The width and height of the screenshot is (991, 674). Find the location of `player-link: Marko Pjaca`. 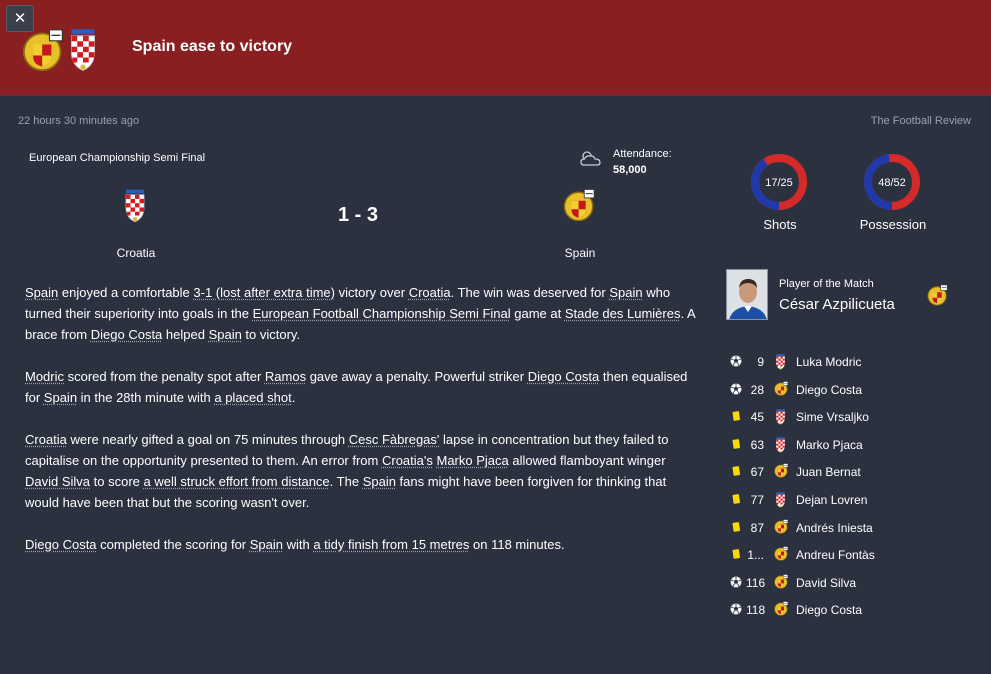

player-link: Marko Pjaca is located at coordinates (473, 460).